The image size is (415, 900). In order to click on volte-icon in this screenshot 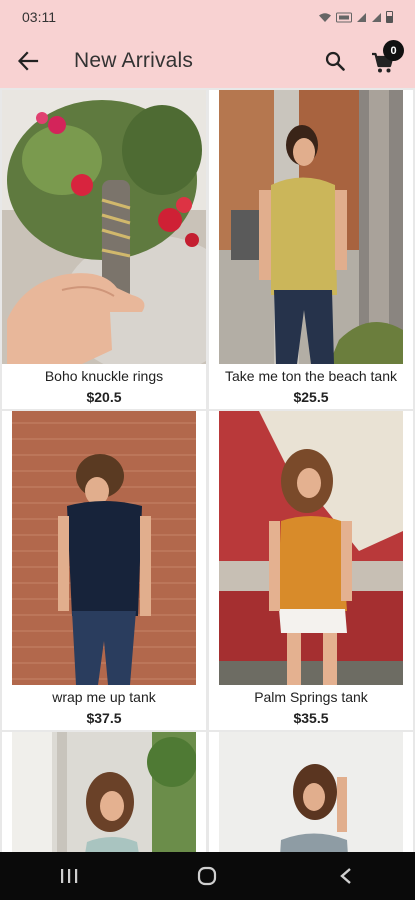, I will do `click(344, 17)`.